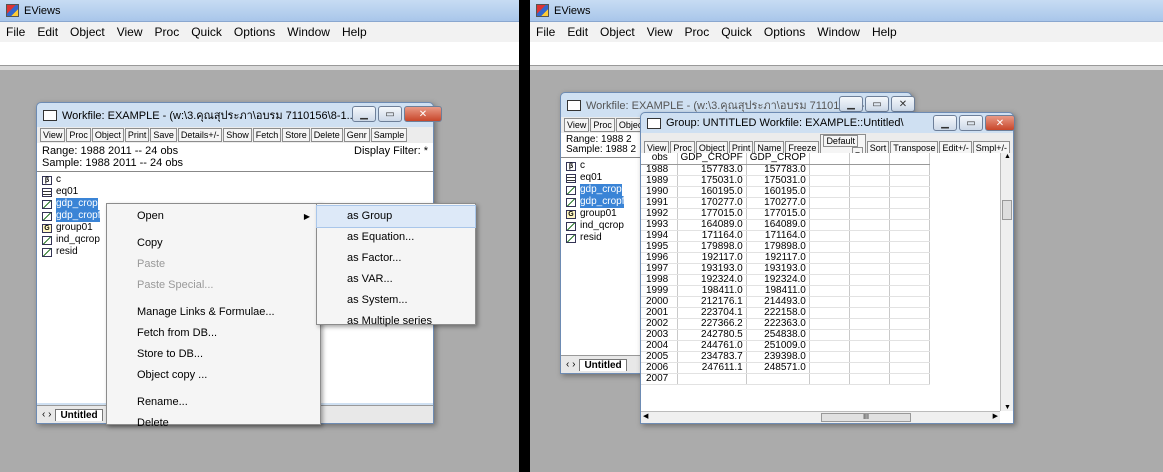 This screenshot has width=1163, height=472. Describe the element at coordinates (396, 321) in the screenshot. I see `submenu-as-multiple-series: as Multiple series` at that location.